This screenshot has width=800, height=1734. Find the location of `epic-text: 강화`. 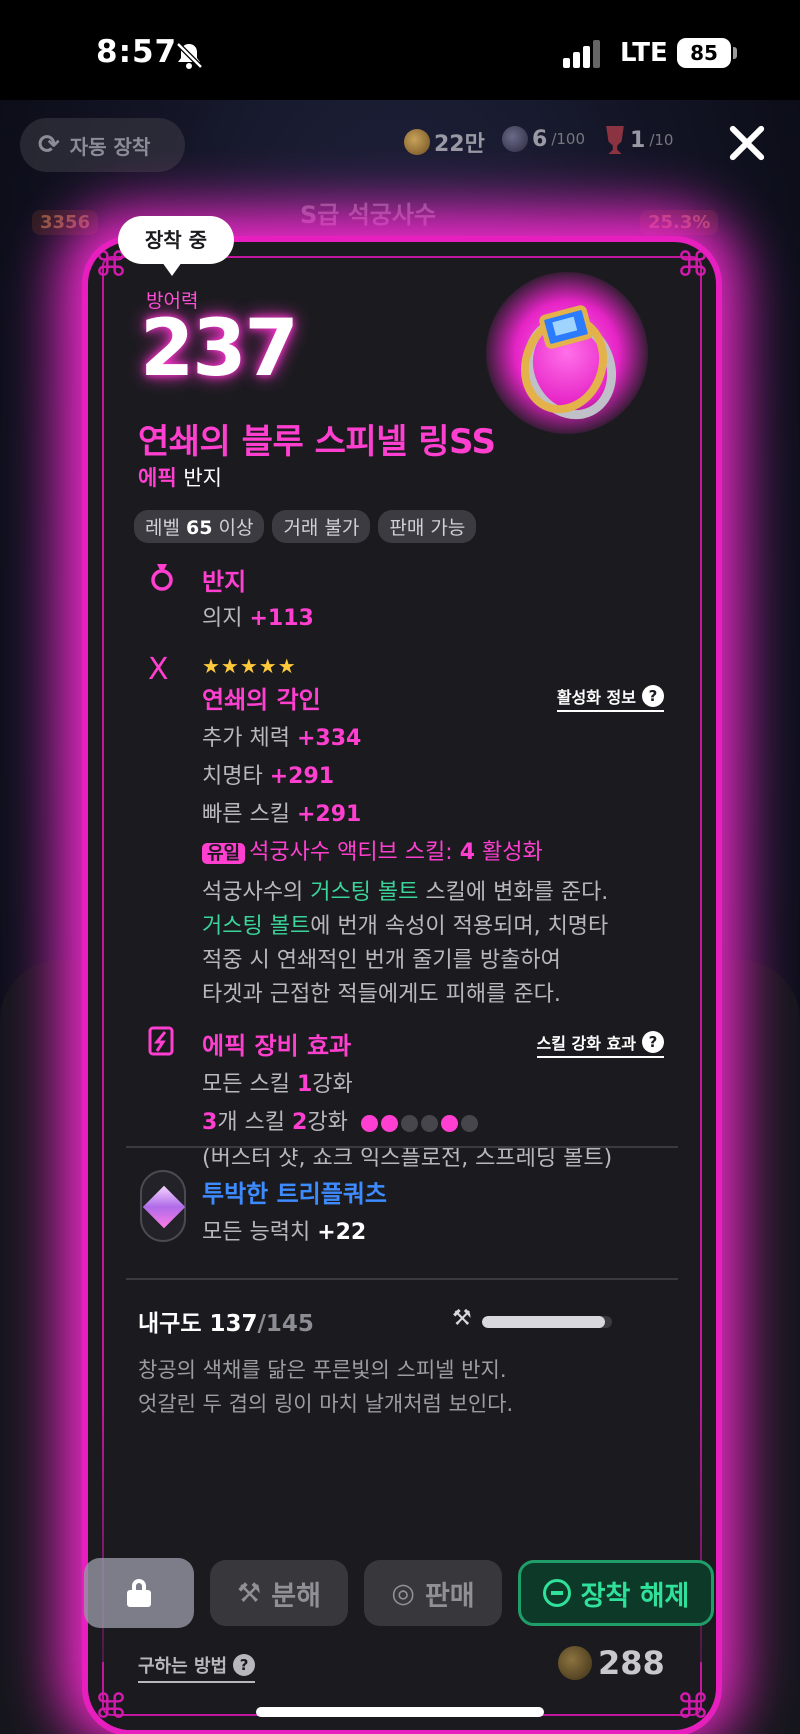

epic-text: 강화 is located at coordinates (332, 1084).